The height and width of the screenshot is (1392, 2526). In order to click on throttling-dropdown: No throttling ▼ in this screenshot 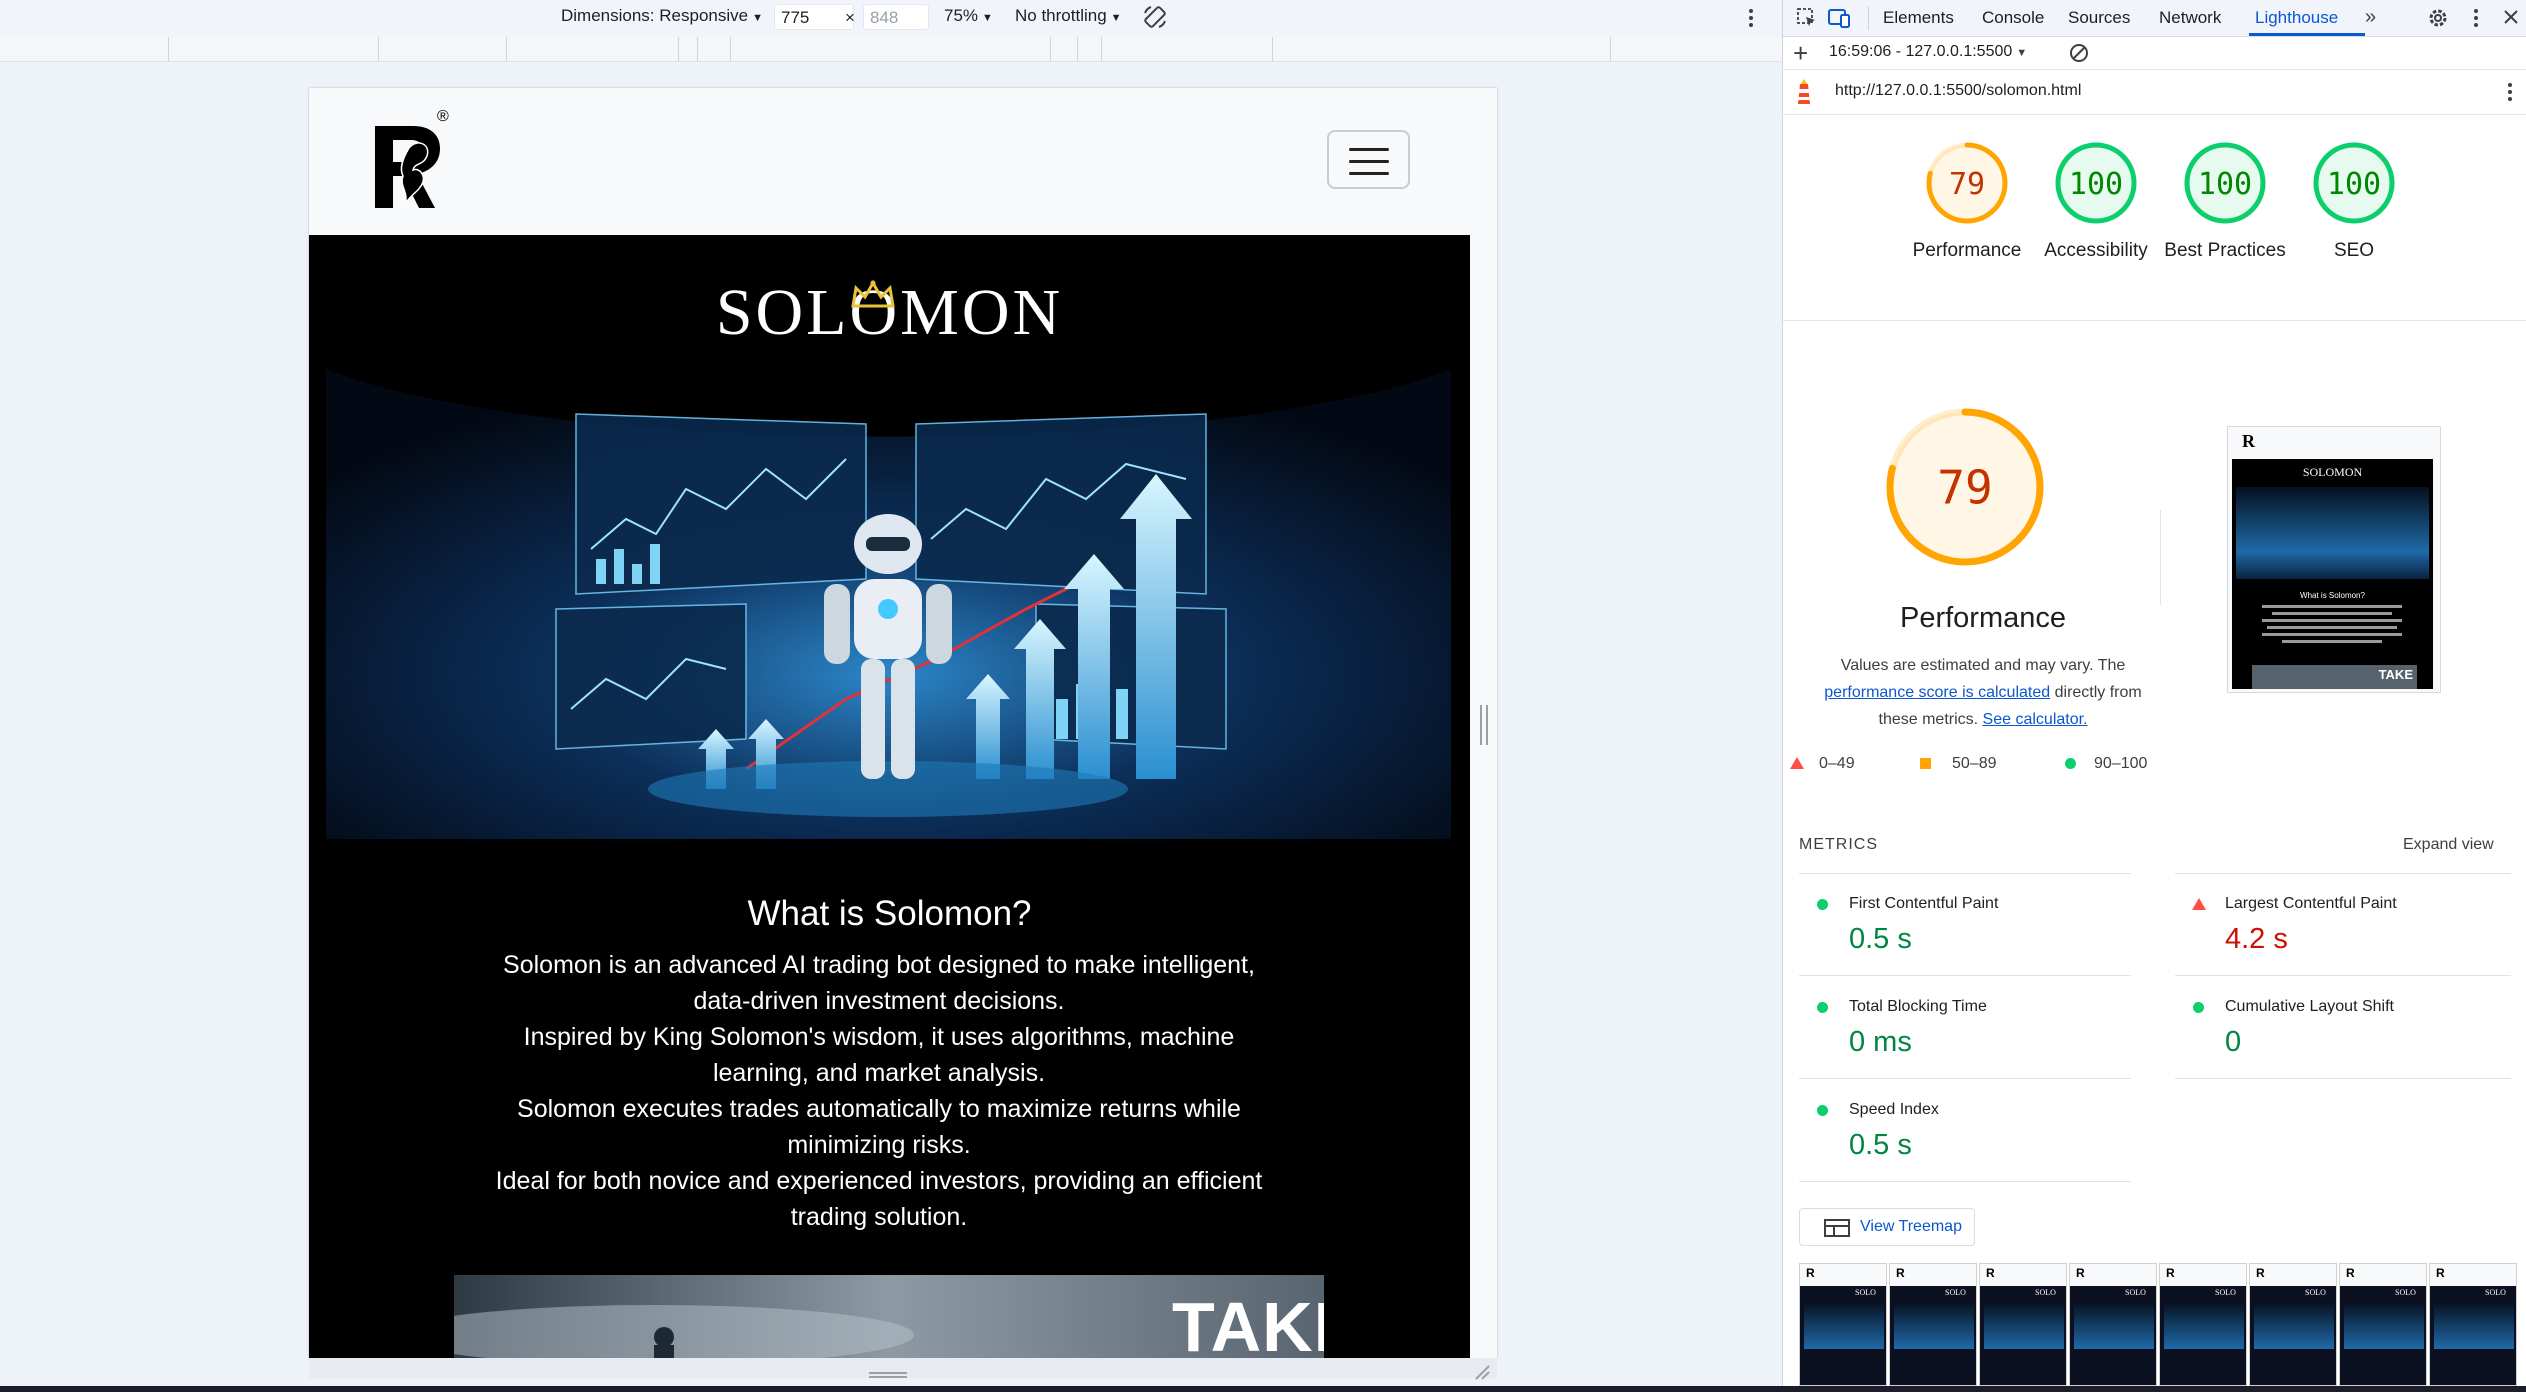, I will do `click(1068, 16)`.